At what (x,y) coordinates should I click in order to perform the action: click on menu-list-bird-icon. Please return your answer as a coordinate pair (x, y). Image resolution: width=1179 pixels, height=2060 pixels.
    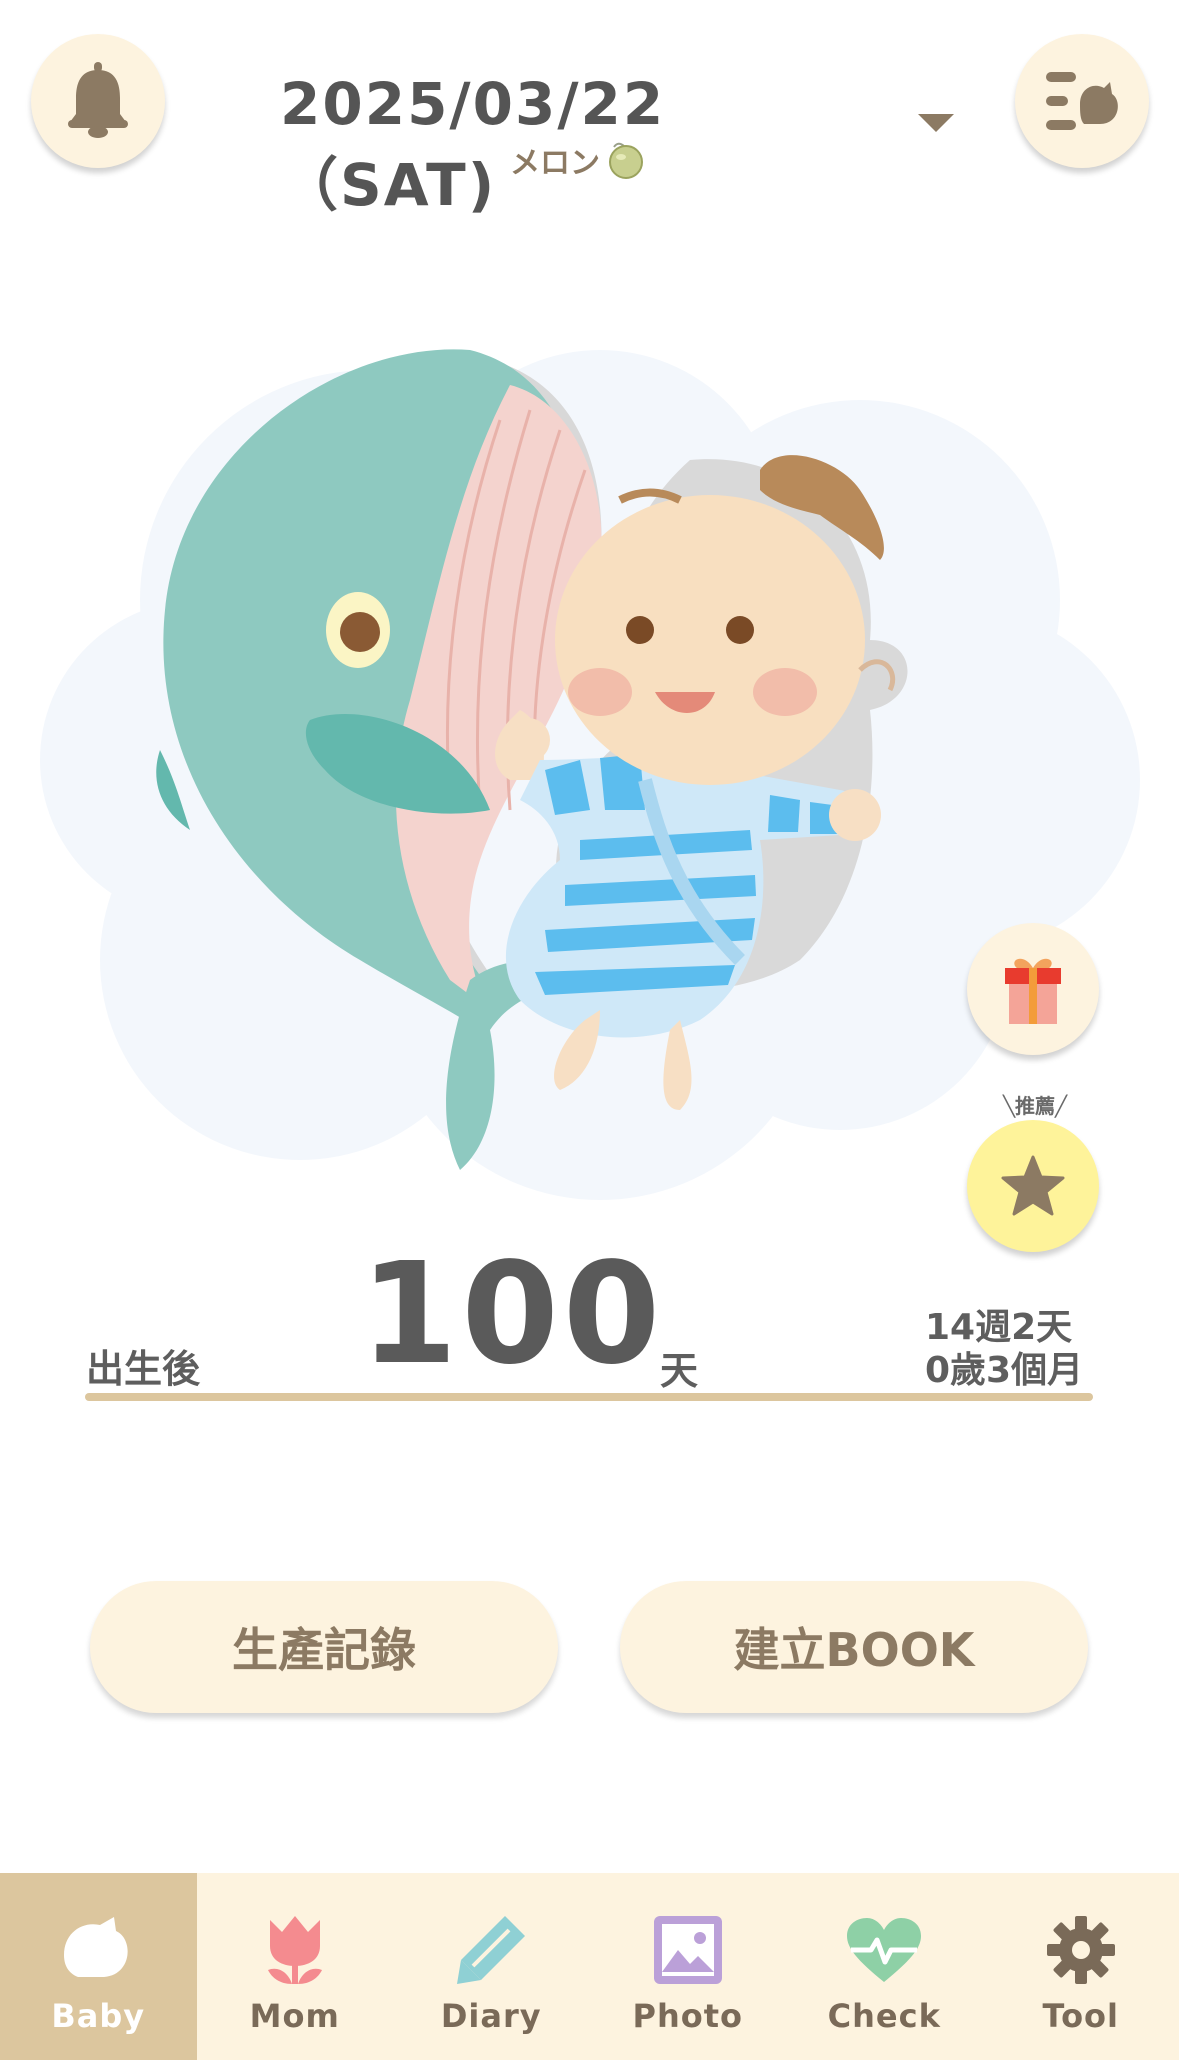
    Looking at the image, I should click on (1082, 101).